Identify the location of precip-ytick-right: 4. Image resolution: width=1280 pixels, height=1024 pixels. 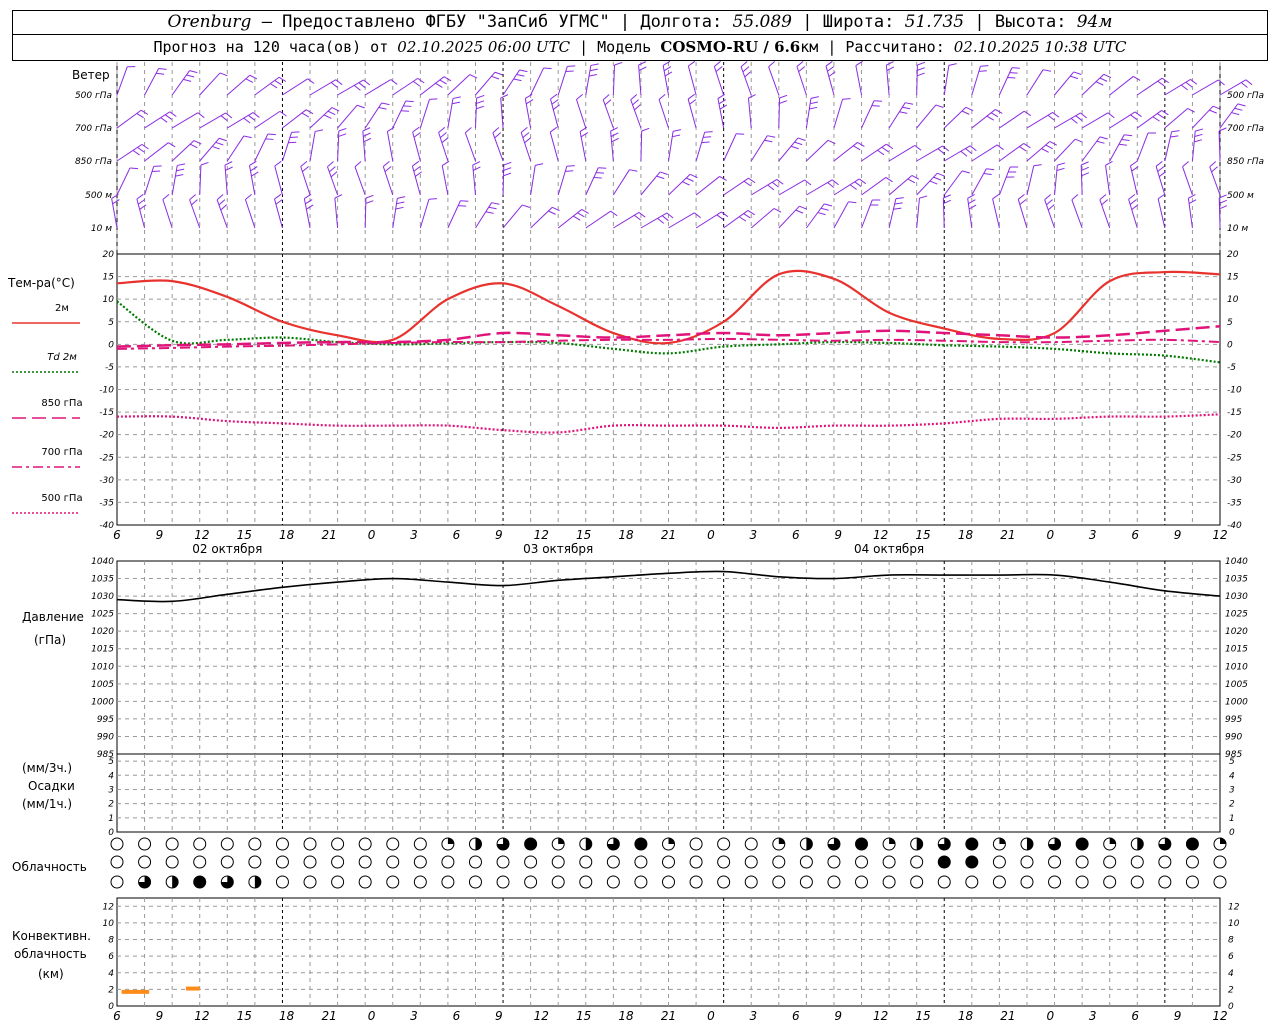
(1232, 776).